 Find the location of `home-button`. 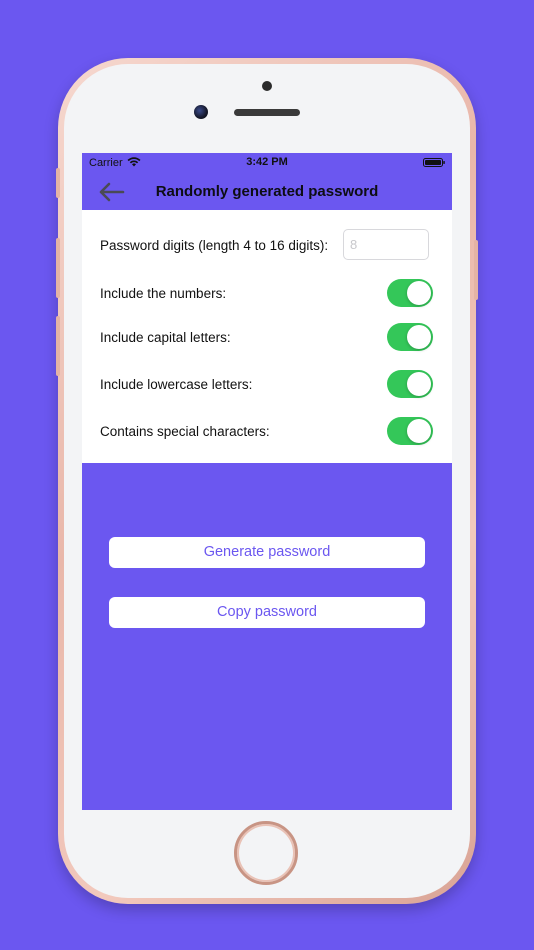

home-button is located at coordinates (266, 853).